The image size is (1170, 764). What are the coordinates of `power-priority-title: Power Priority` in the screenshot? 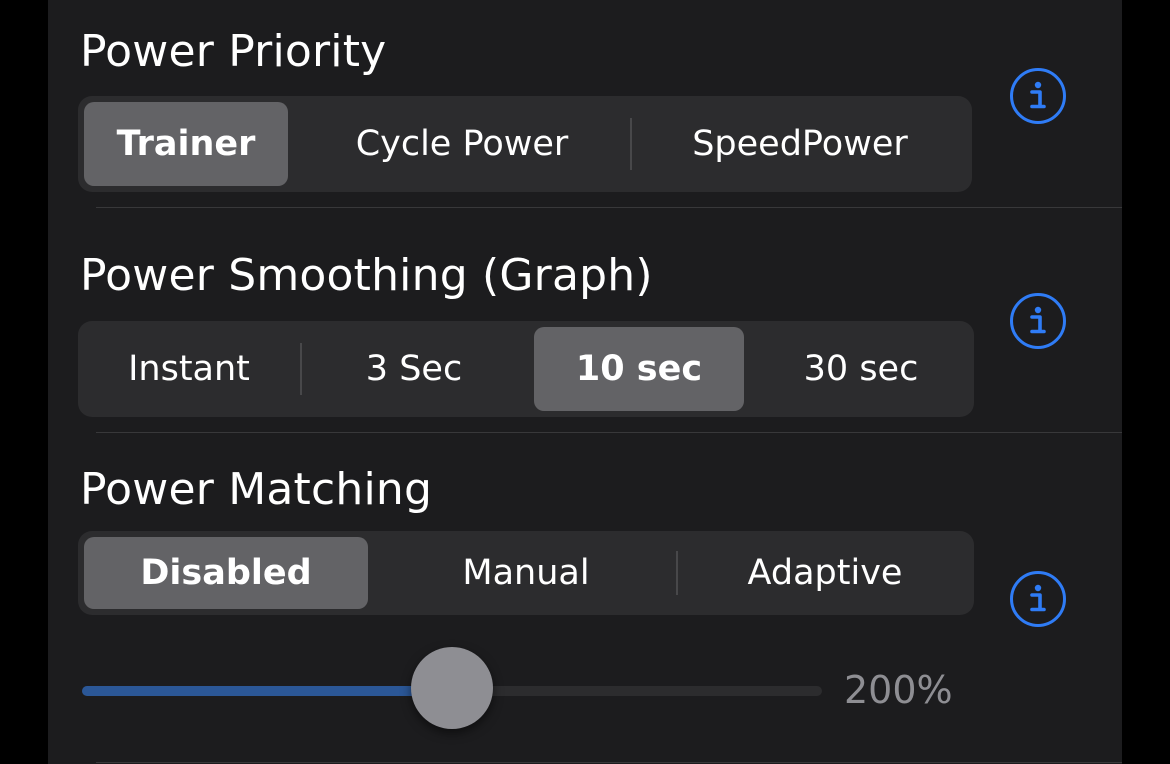 It's located at (233, 51).